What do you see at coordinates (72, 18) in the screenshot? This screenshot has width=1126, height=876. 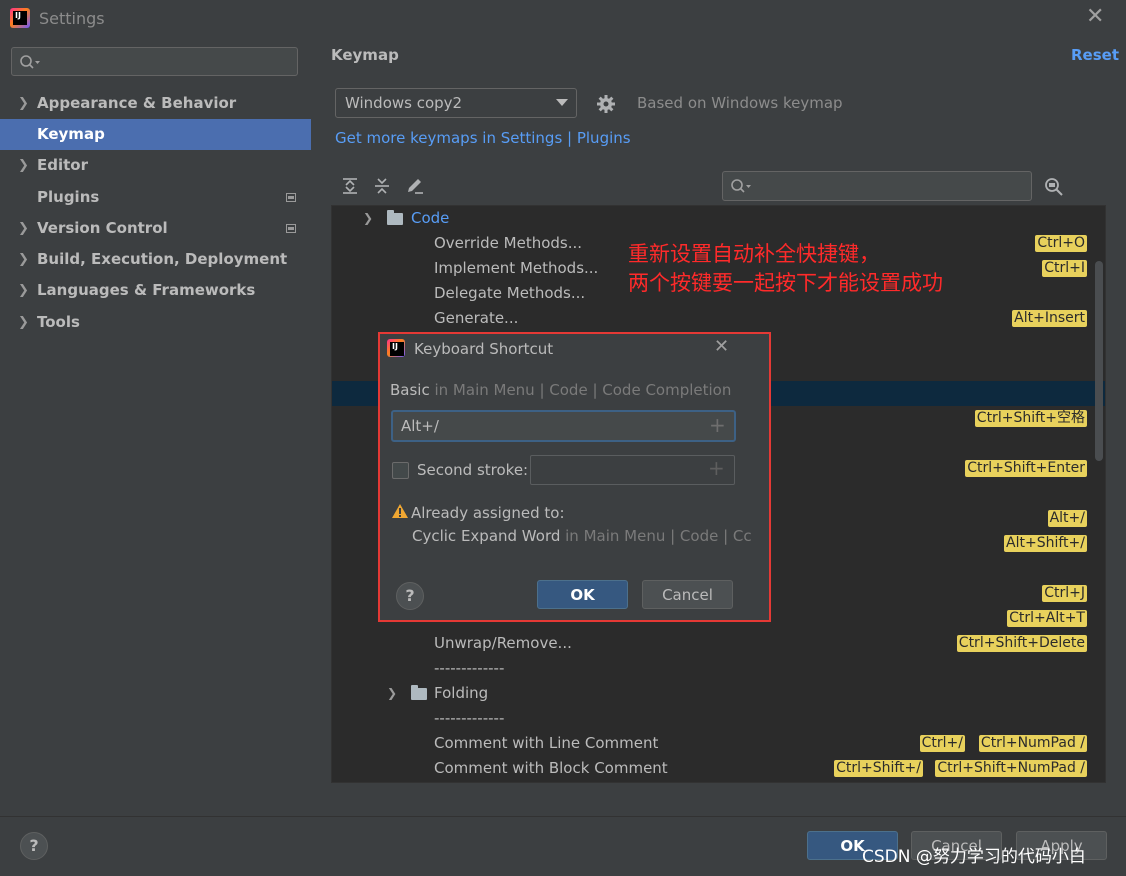 I see `window-title: Settings` at bounding box center [72, 18].